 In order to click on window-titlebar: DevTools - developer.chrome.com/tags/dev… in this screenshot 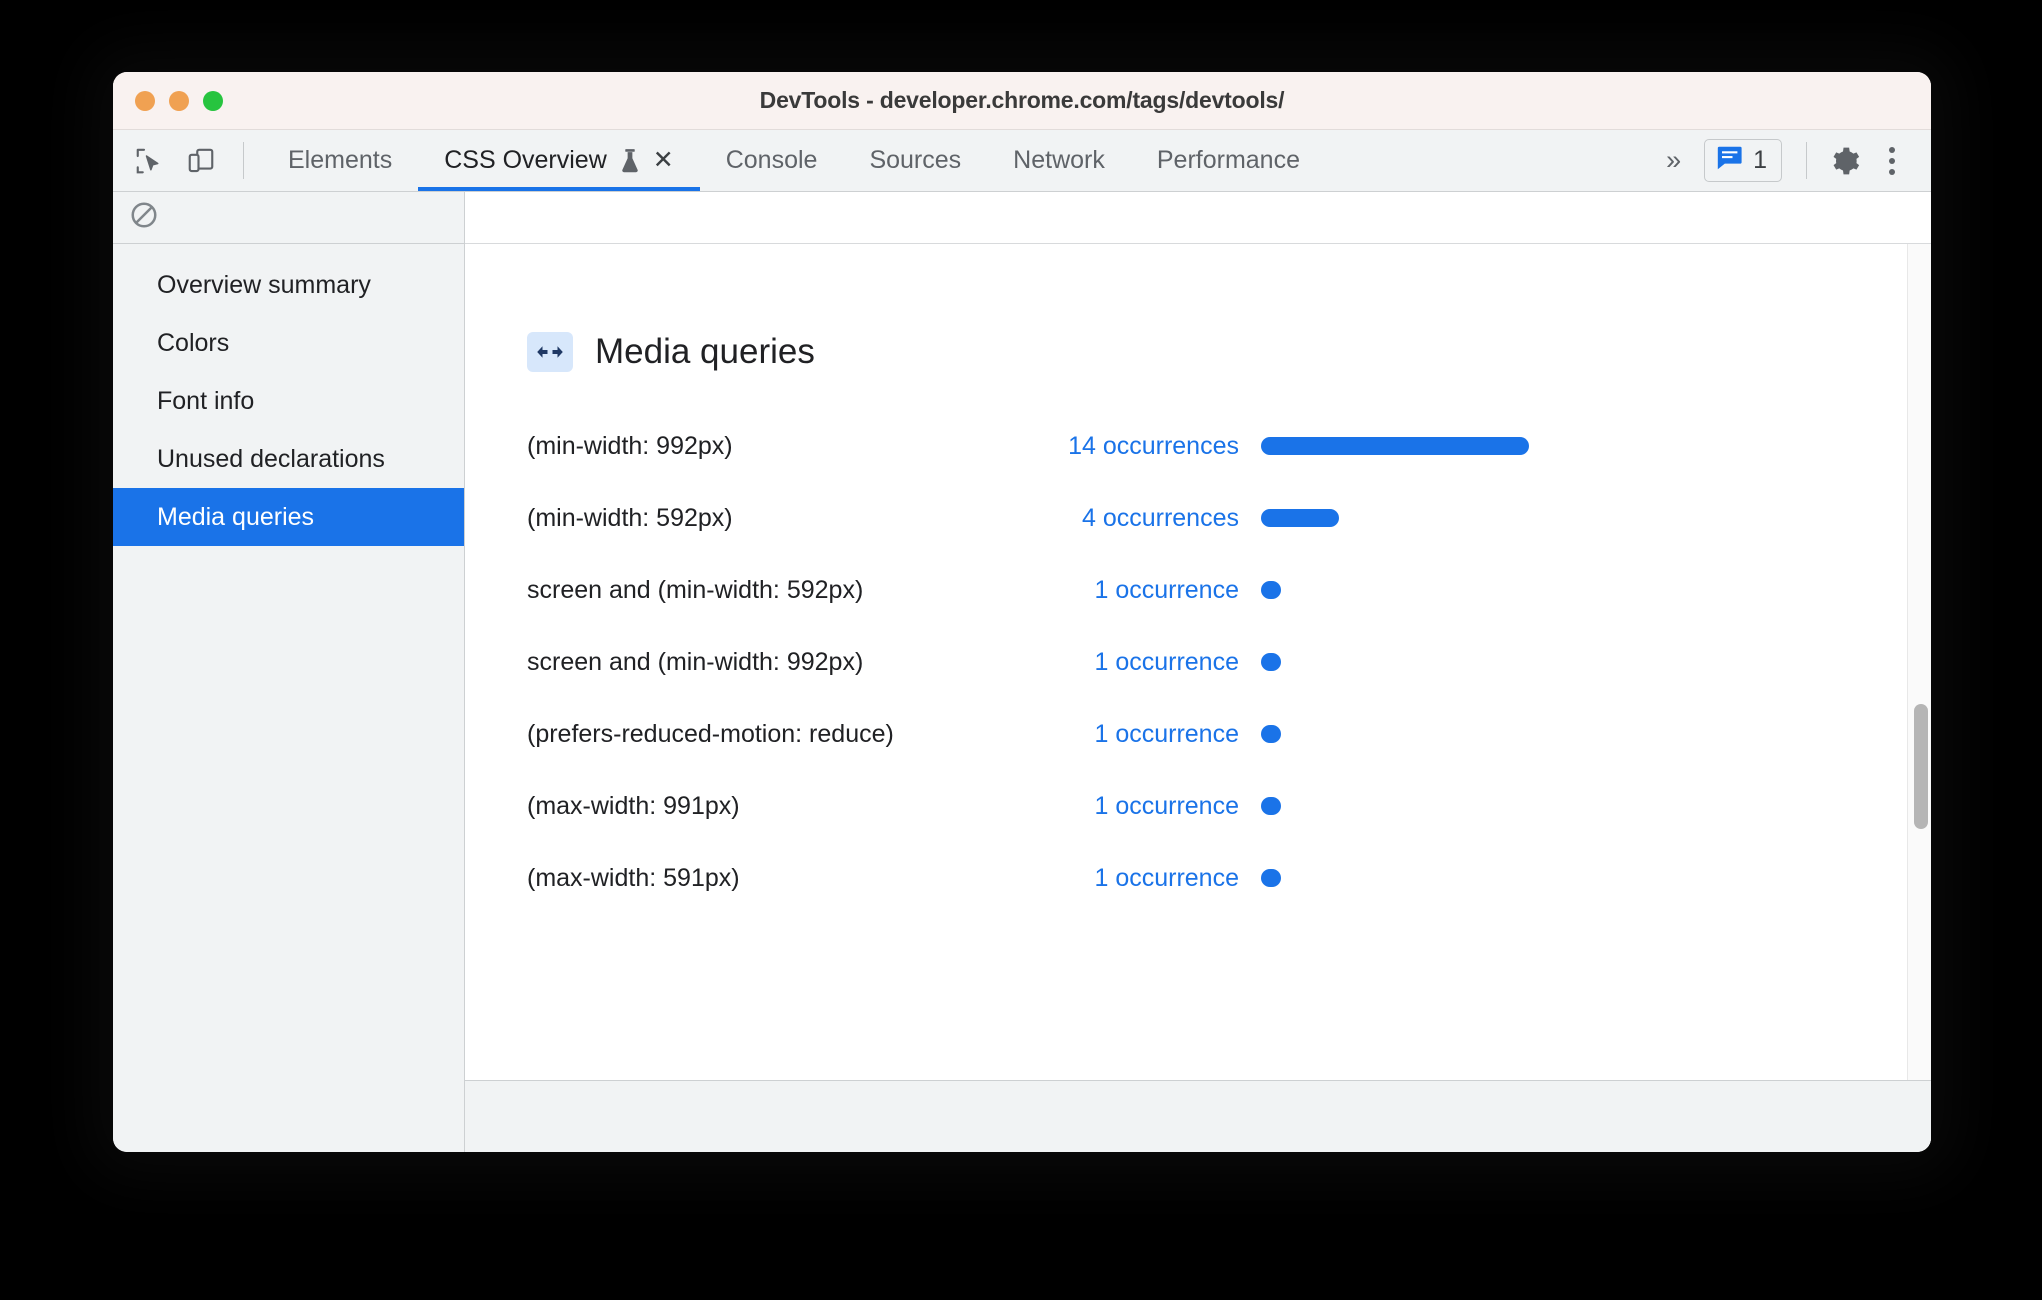, I will do `click(1022, 101)`.